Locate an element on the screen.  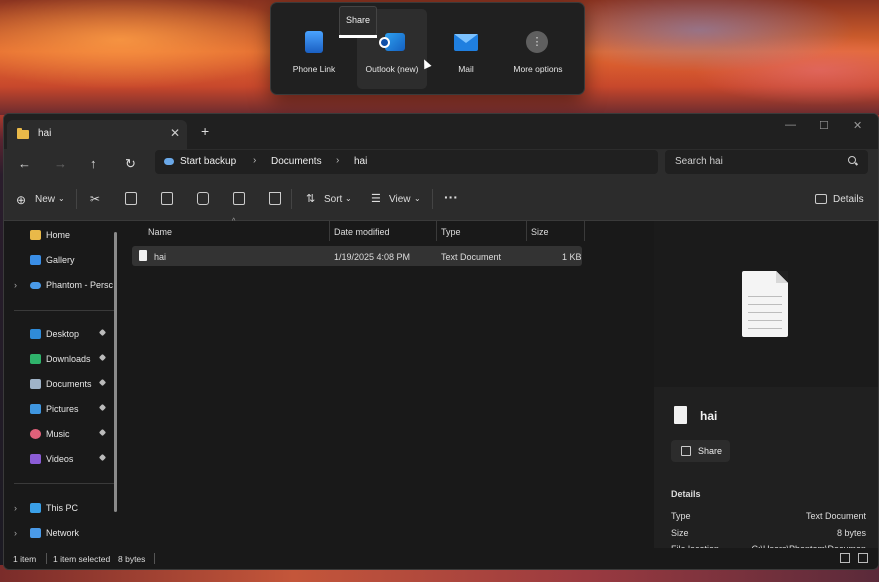
sidebar-item-label: Pictures is located at coordinates (62, 409).